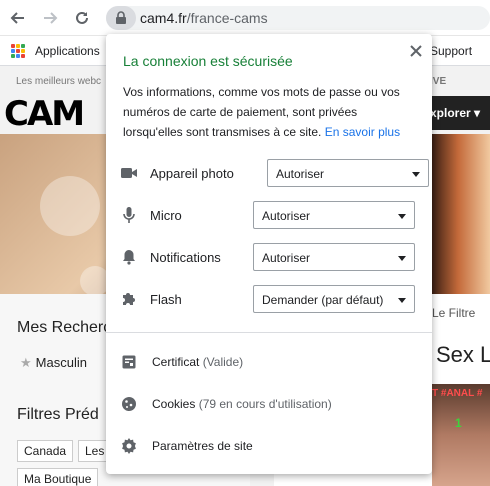 The height and width of the screenshot is (486, 490). What do you see at coordinates (269, 446) in the screenshot?
I see `site-settings-row: Paramètres de site` at bounding box center [269, 446].